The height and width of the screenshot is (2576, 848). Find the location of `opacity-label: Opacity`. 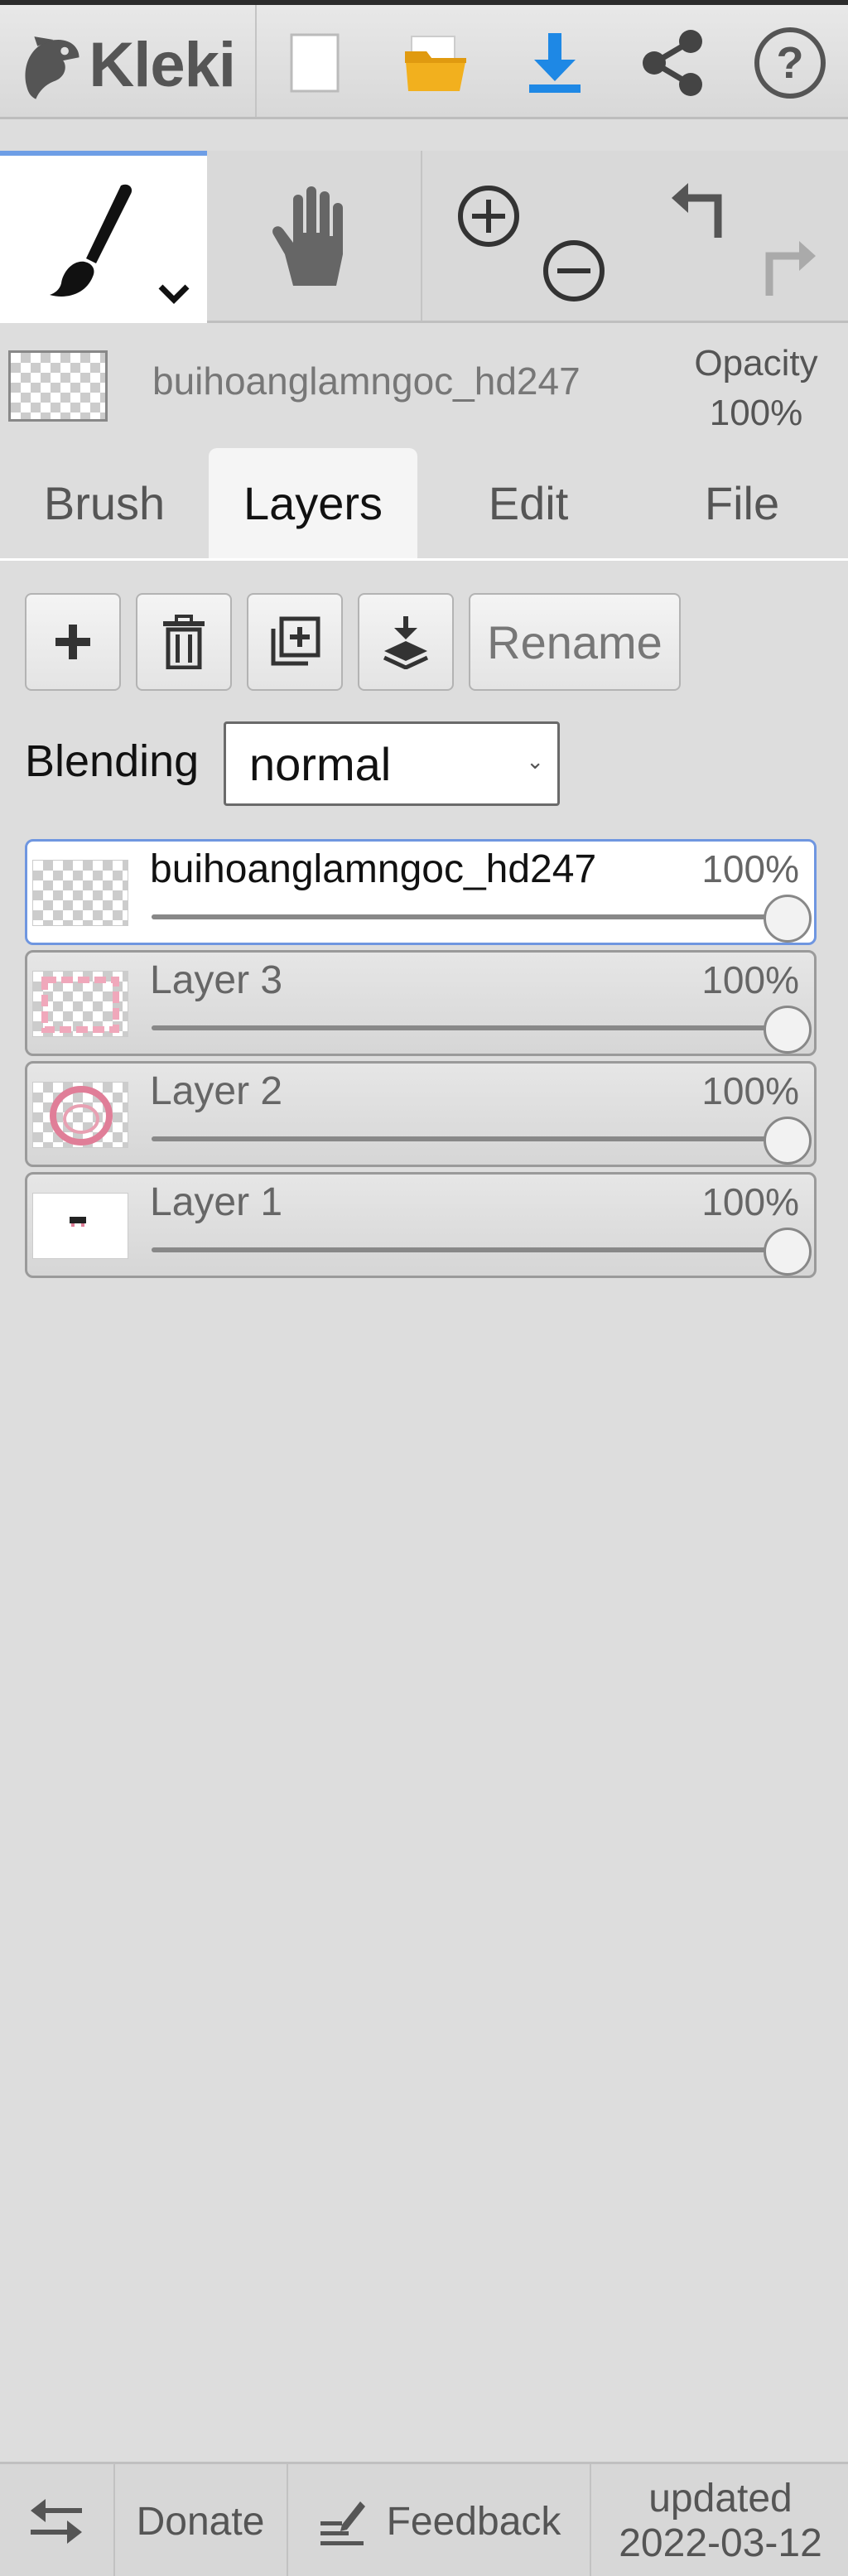

opacity-label: Opacity is located at coordinates (756, 363).